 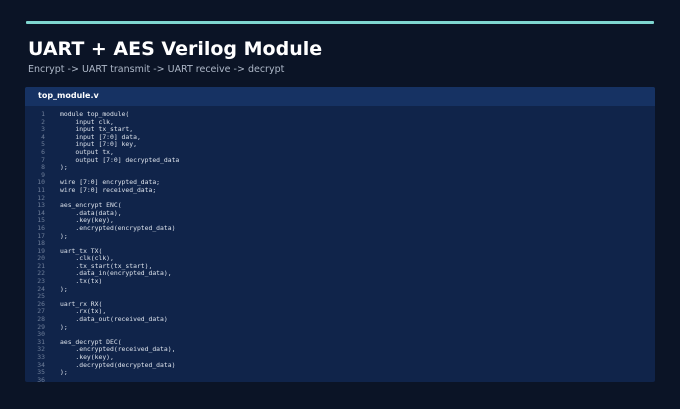 I want to click on code-line: 23 .tx(tx), so click(x=340, y=281).